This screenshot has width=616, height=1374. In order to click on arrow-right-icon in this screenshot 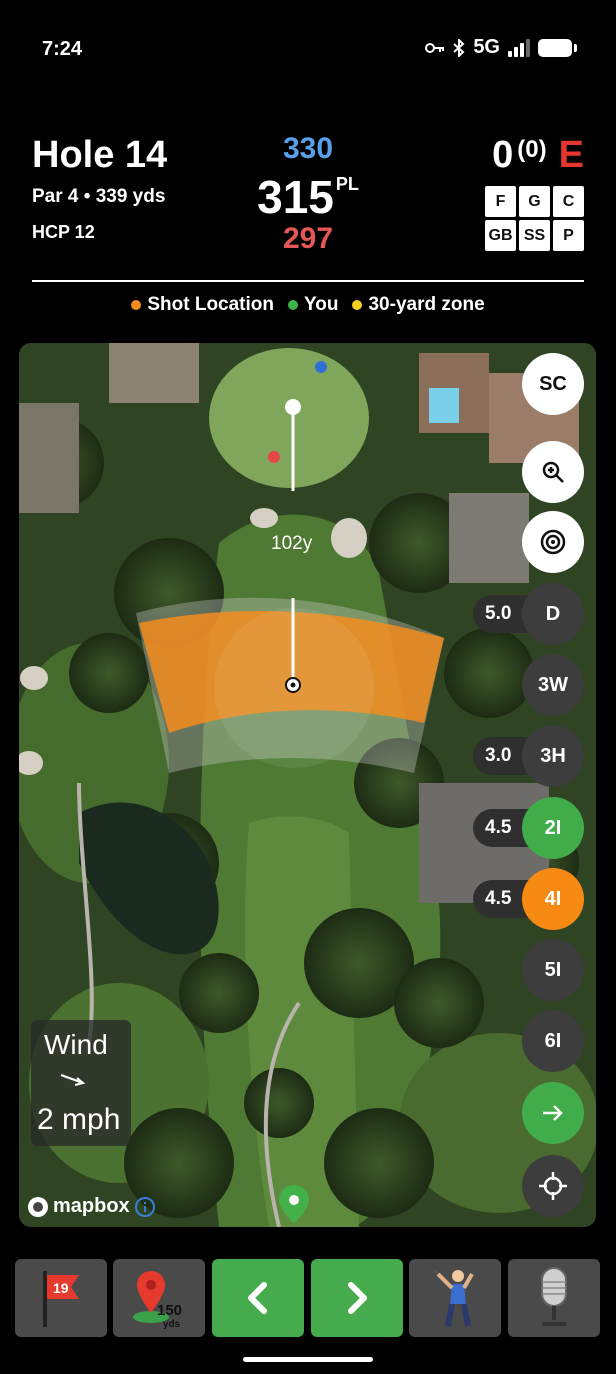, I will do `click(553, 1113)`.